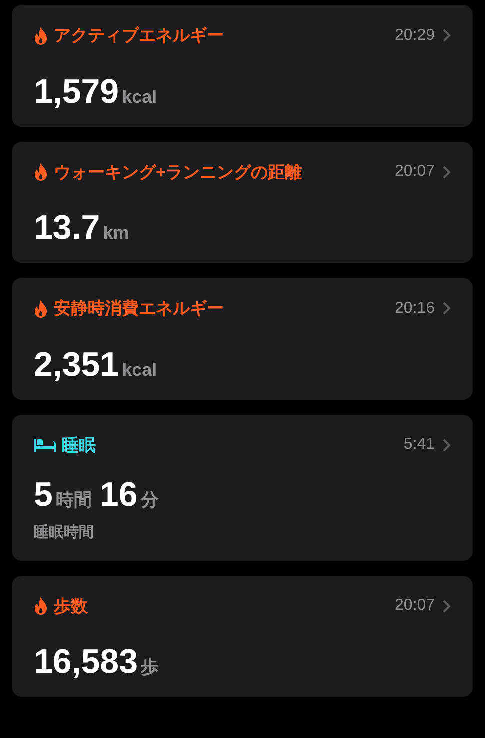  What do you see at coordinates (414, 308) in the screenshot?
I see `card-time: 20:16` at bounding box center [414, 308].